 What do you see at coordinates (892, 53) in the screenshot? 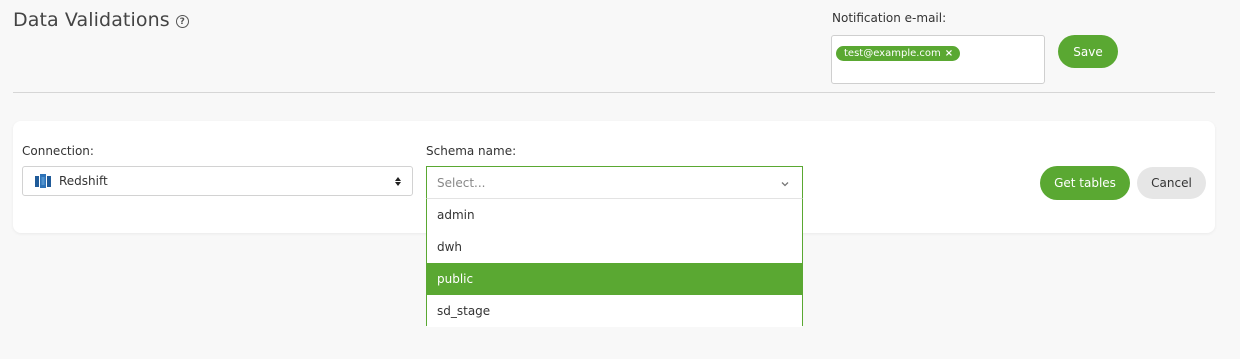
I see `email-tag-text: test@example.com` at bounding box center [892, 53].